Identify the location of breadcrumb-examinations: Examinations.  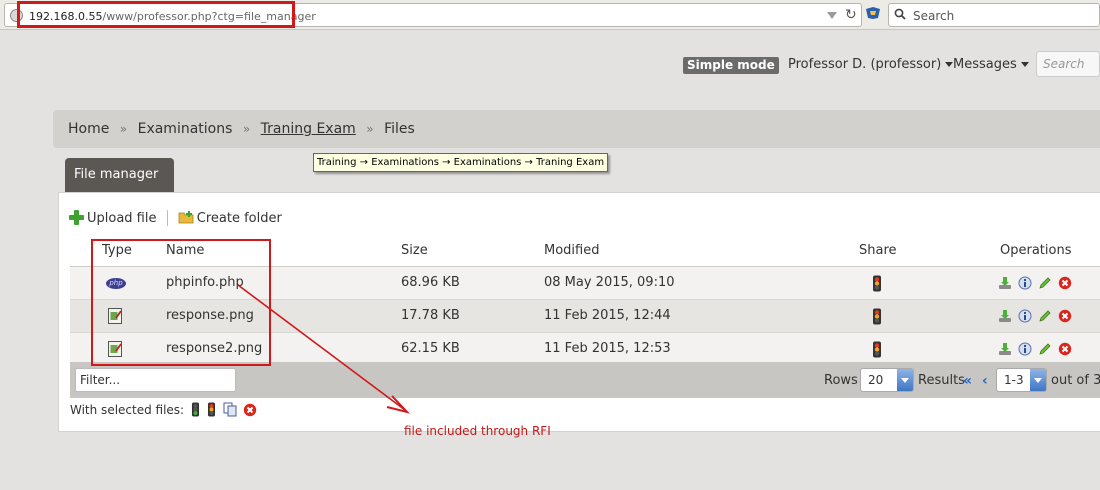
(185, 129).